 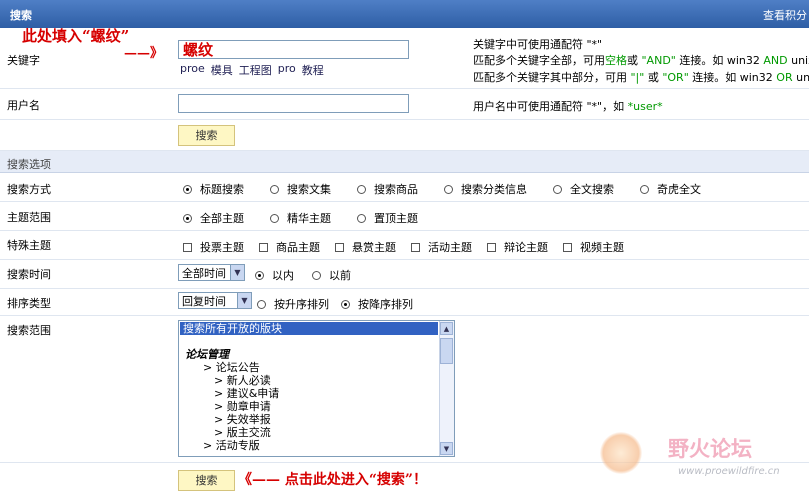 What do you see at coordinates (403, 247) in the screenshot?
I see `special-topics-options: 投票主题 商品主题 悬赏主题 活动主题 辩论主题 视频主题` at bounding box center [403, 247].